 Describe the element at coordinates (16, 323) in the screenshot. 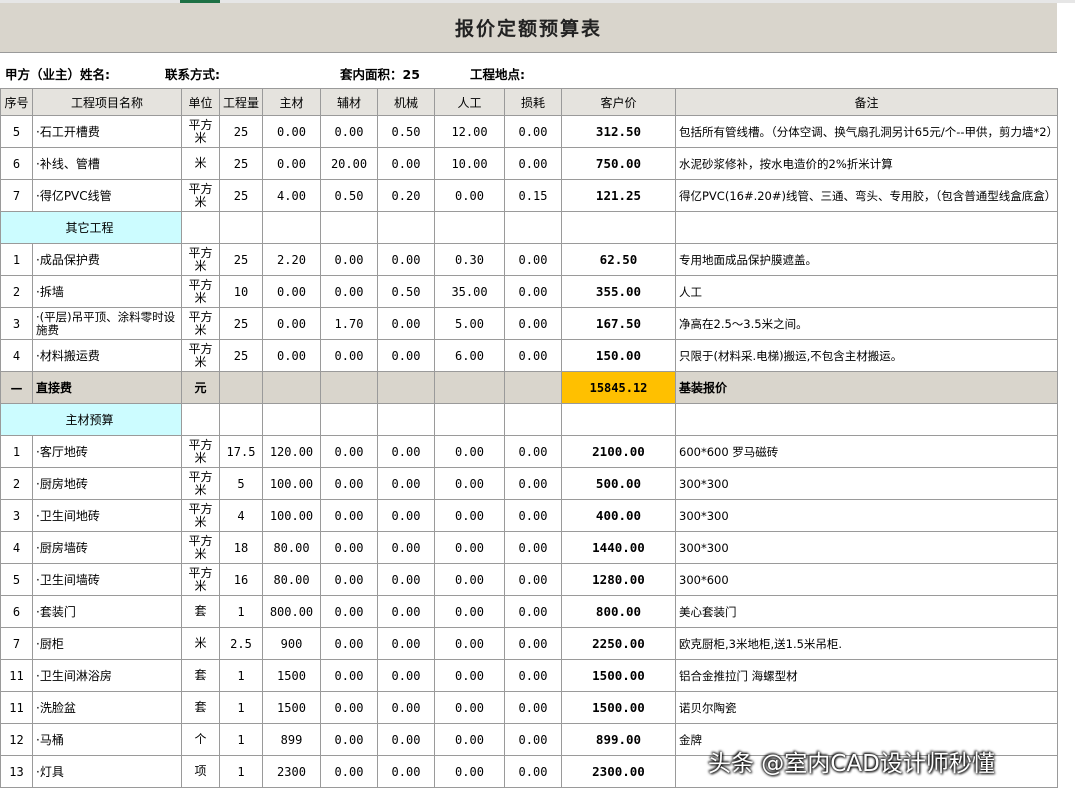

I see `row-number-cell: 3` at that location.